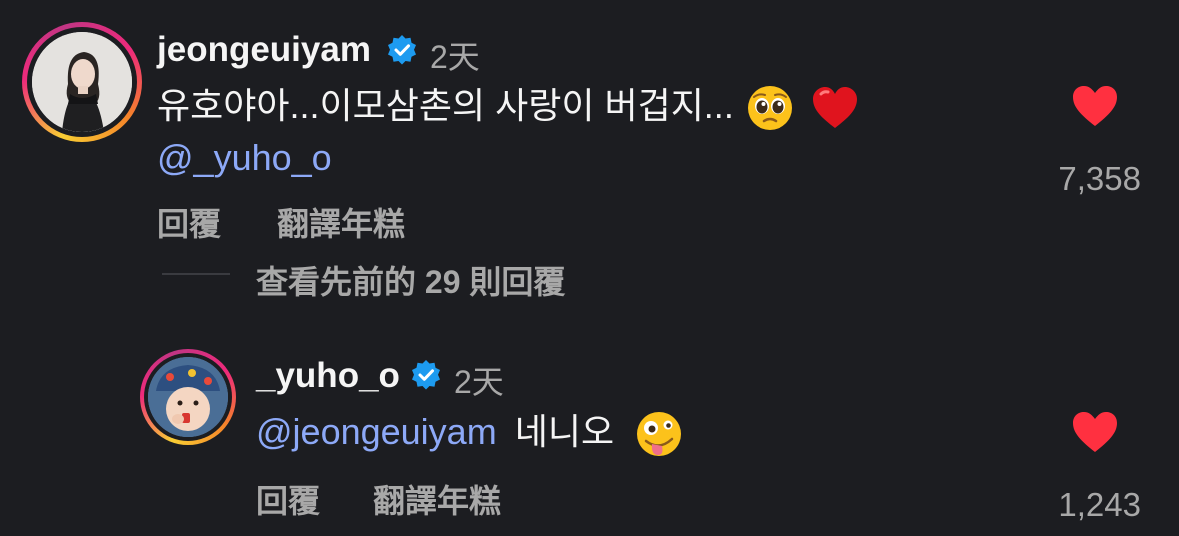 The width and height of the screenshot is (1179, 536). Describe the element at coordinates (479, 382) in the screenshot. I see `reply-time: 2天` at that location.